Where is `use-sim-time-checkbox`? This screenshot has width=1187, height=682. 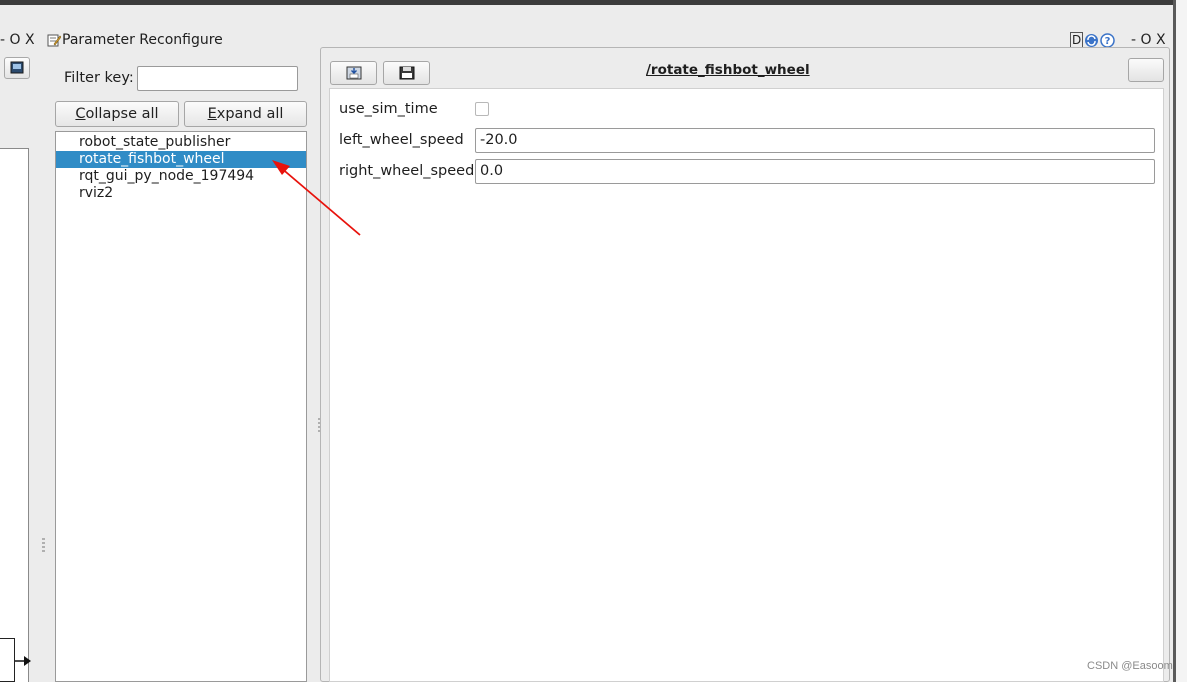
use-sim-time-checkbox is located at coordinates (482, 109).